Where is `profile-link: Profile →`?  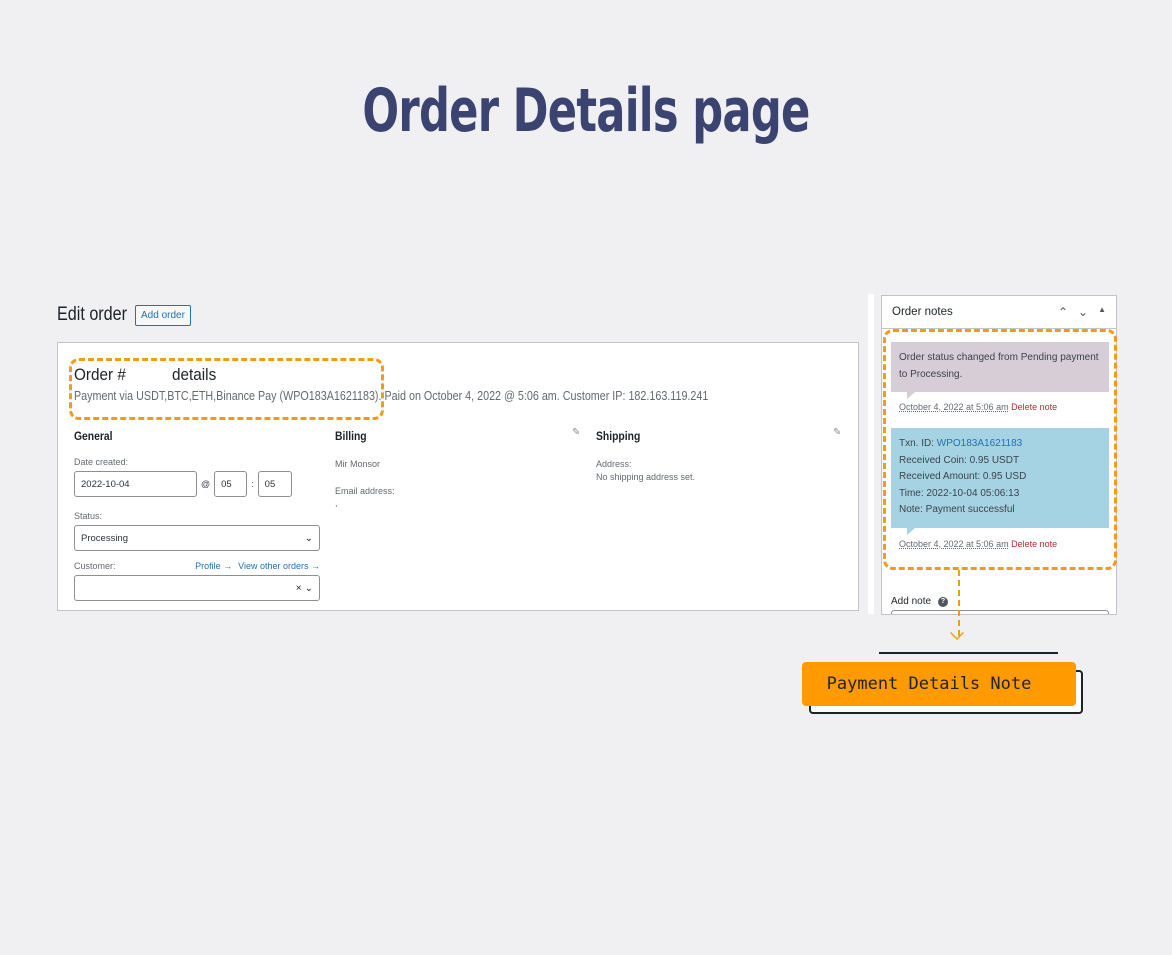
profile-link: Profile → is located at coordinates (213, 566).